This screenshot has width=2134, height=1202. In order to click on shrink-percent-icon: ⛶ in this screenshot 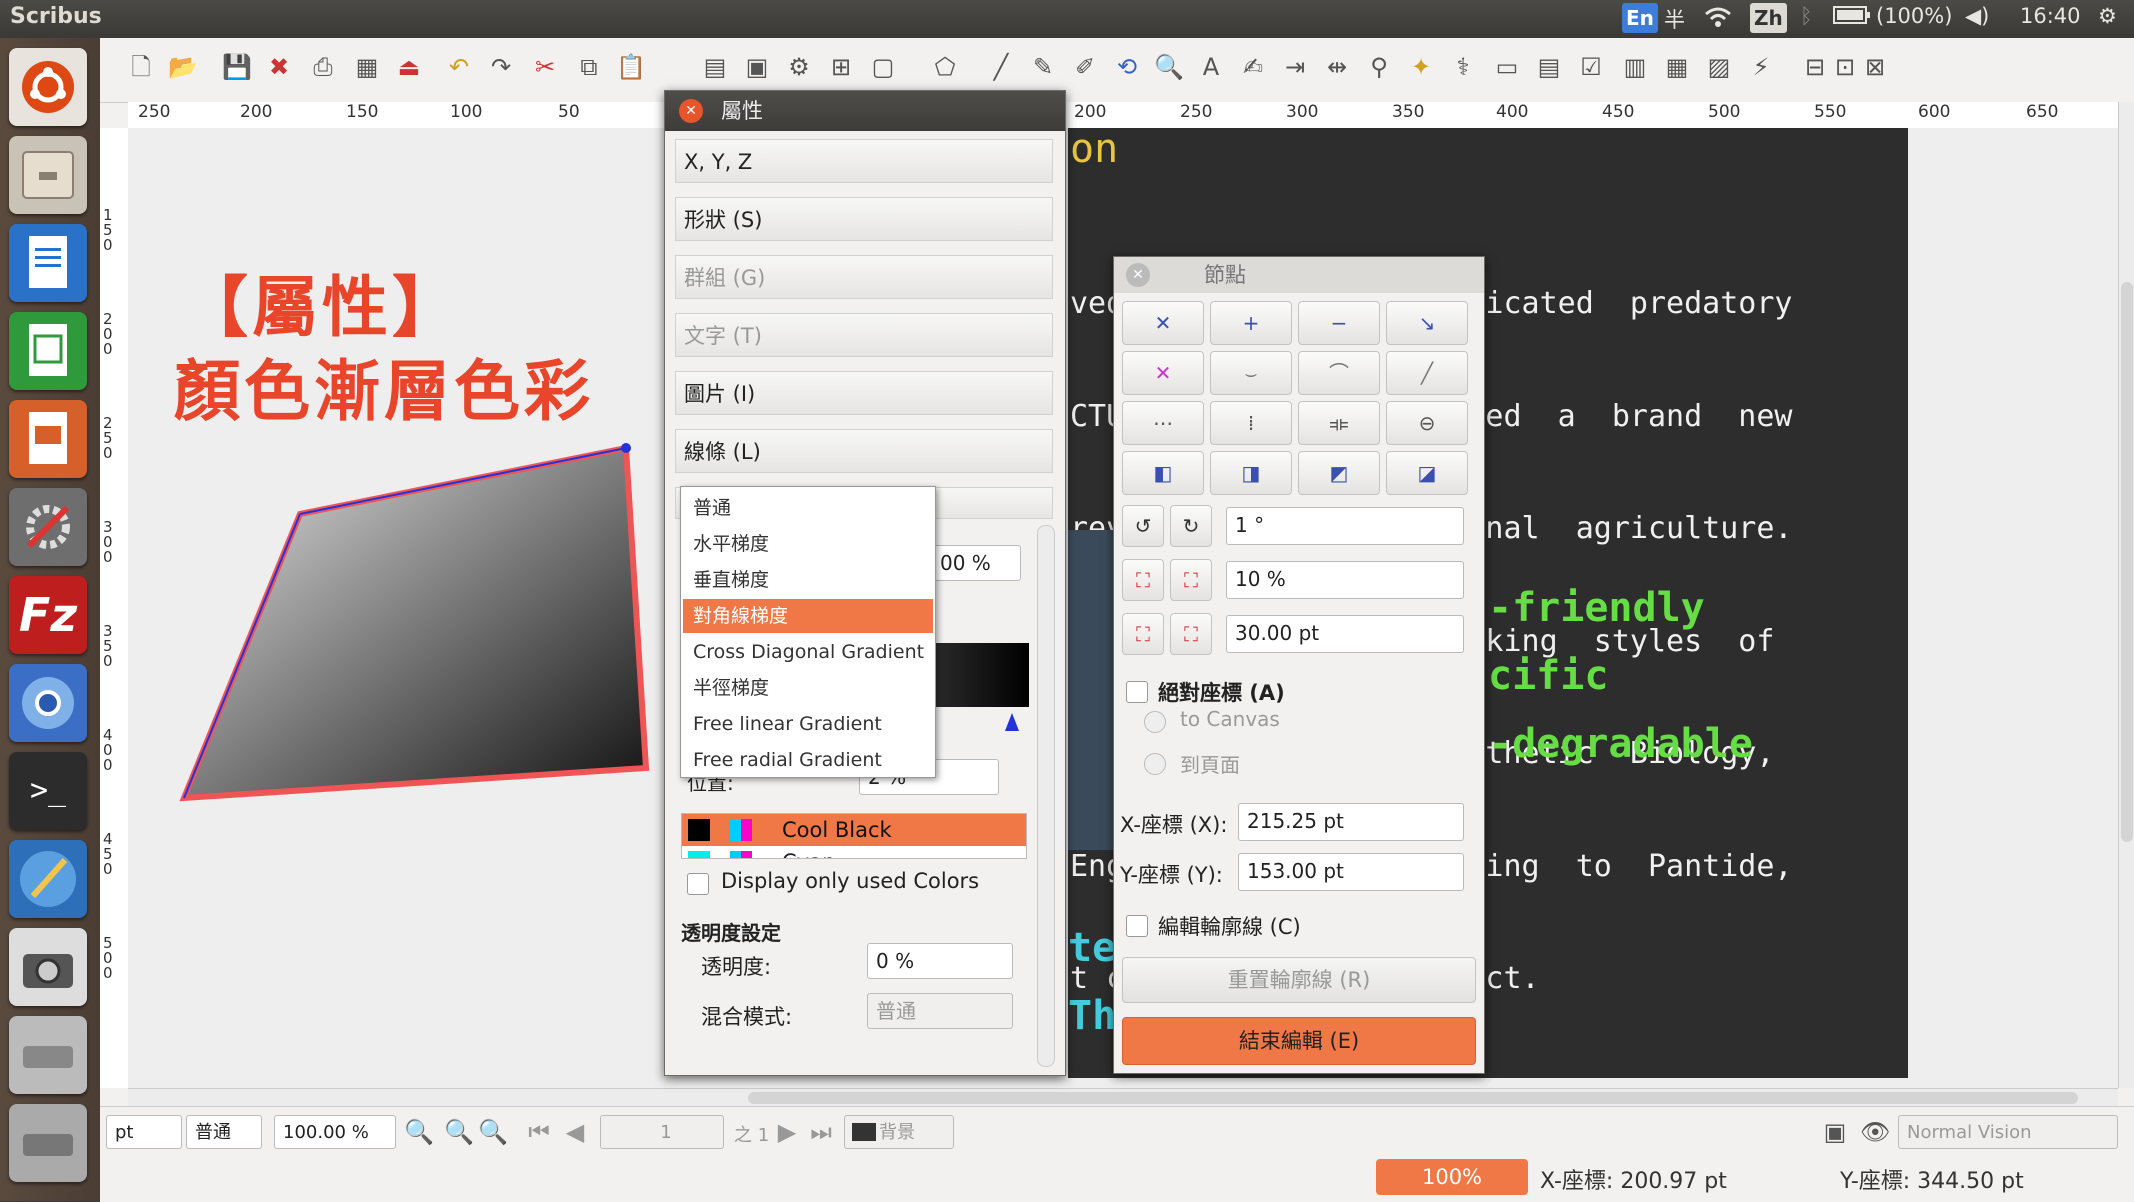, I will do `click(1143, 580)`.